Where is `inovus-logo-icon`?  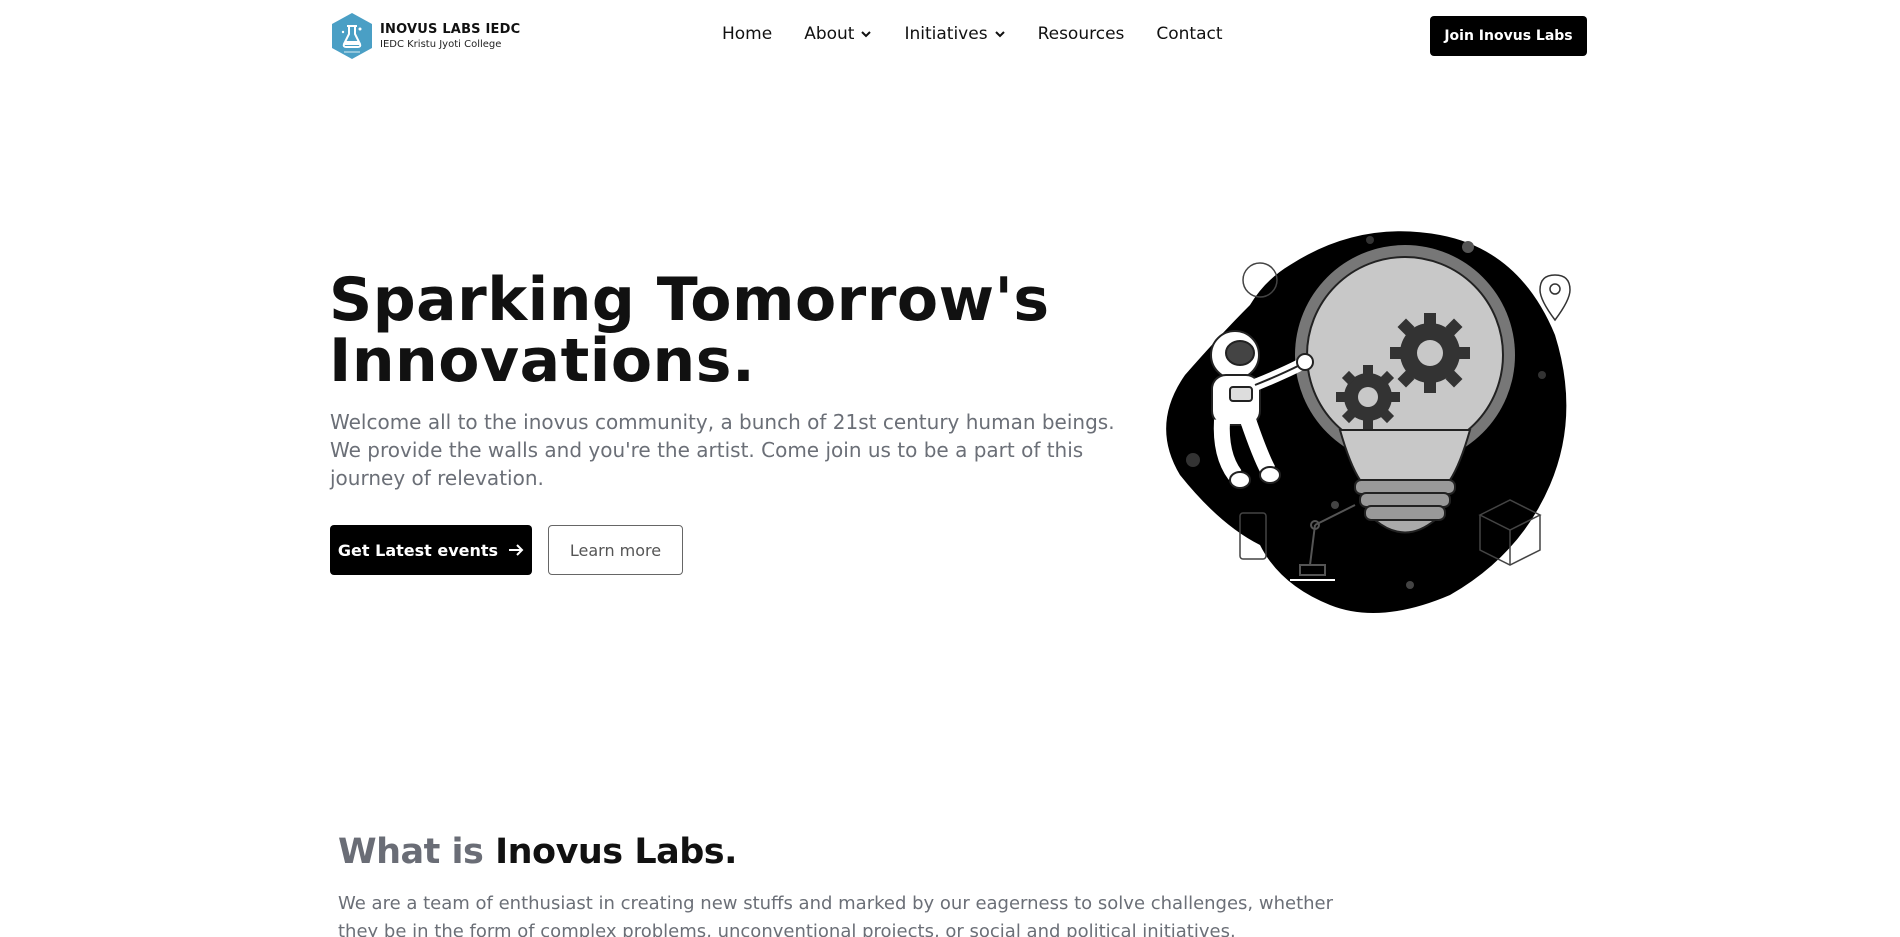
inovus-logo-icon is located at coordinates (352, 36).